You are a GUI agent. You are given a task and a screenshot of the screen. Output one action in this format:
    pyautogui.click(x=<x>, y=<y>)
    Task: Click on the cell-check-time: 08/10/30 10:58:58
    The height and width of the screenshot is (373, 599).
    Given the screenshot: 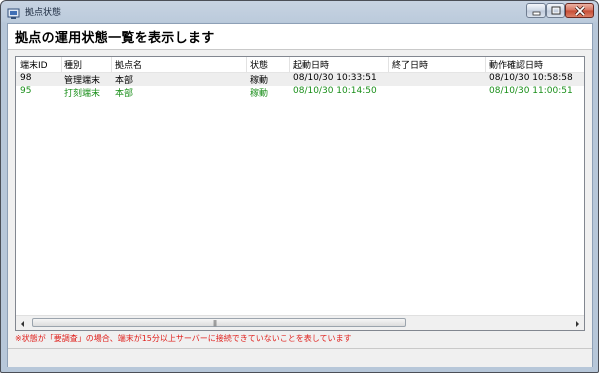 What is the action you would take?
    pyautogui.click(x=531, y=78)
    